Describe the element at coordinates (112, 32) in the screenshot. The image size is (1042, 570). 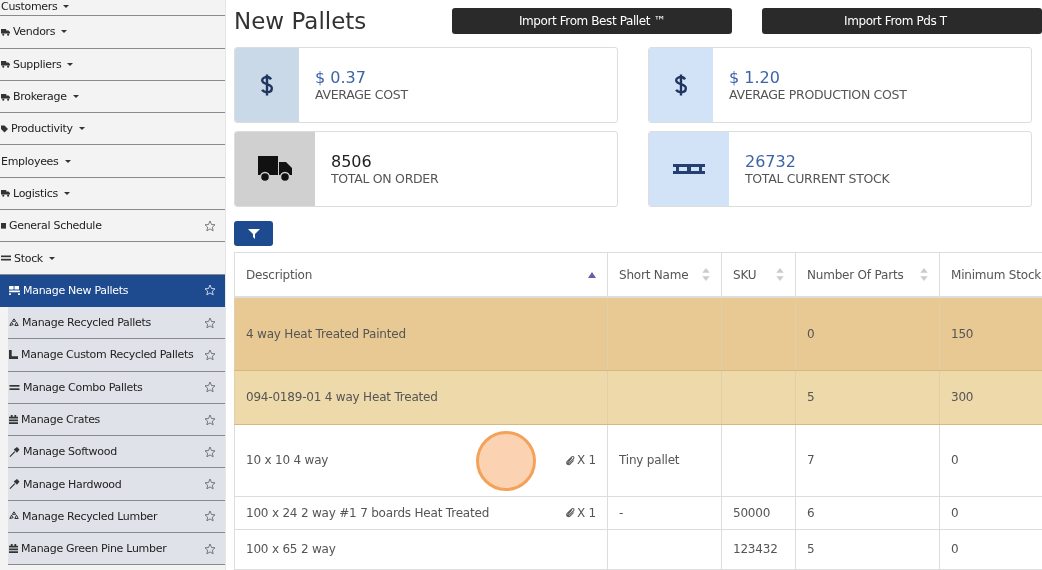
I see `sidebar-item: Vendors` at that location.